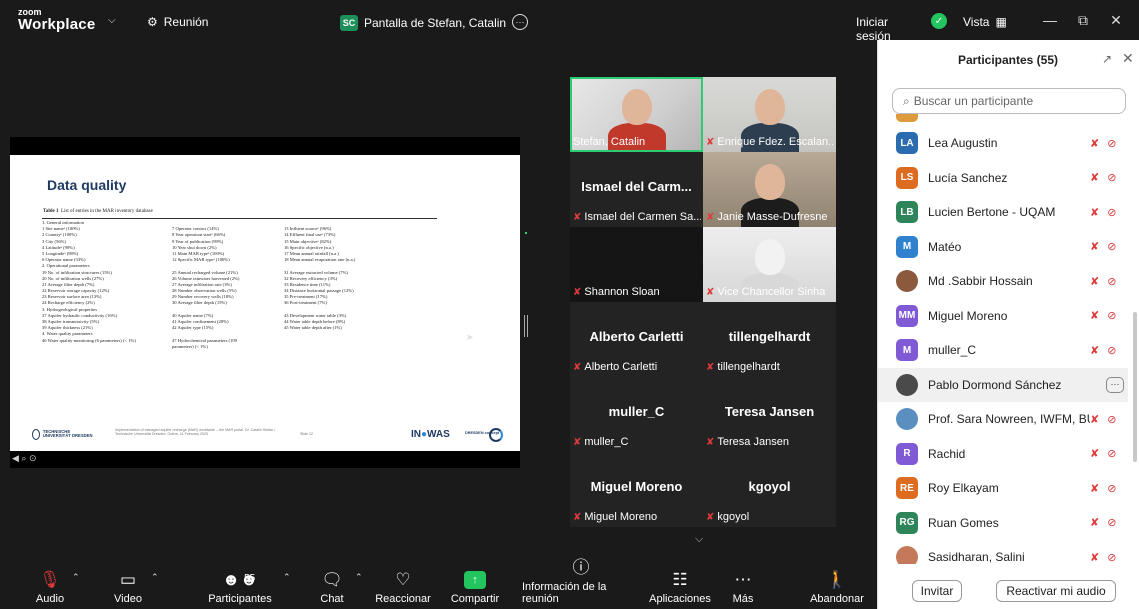  What do you see at coordinates (177, 22) in the screenshot?
I see `meeting-menu: ⚙ Reunión` at bounding box center [177, 22].